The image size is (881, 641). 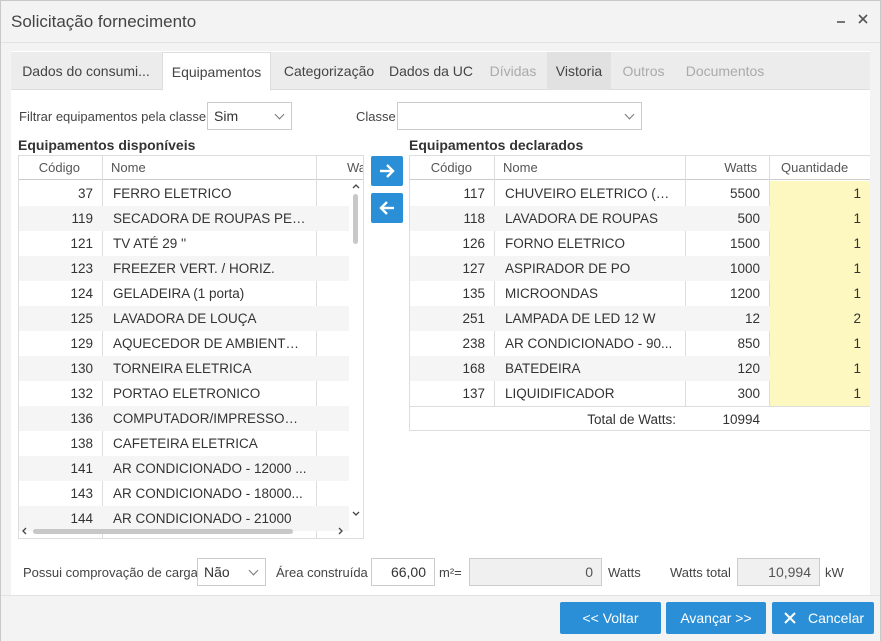 I want to click on row-quantidade: 2, so click(x=820, y=318).